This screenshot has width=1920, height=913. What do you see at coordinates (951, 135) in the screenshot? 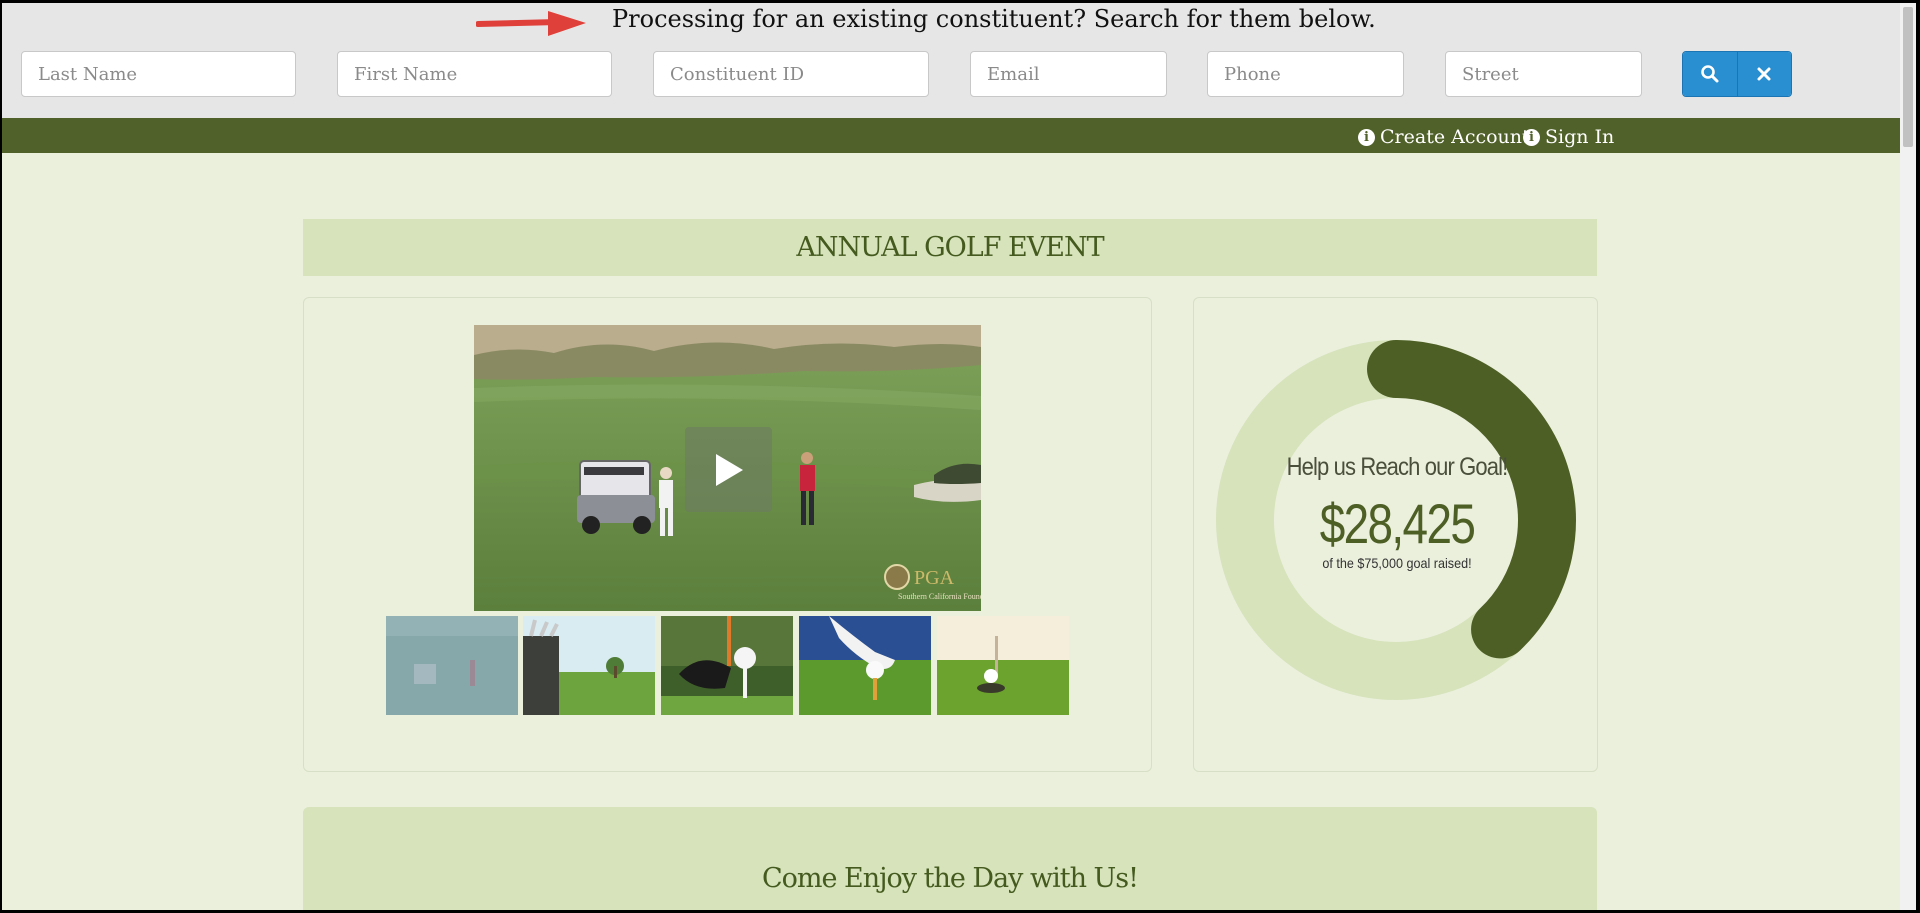
I see `account-nav-bar: i Create Account i Sign In` at bounding box center [951, 135].